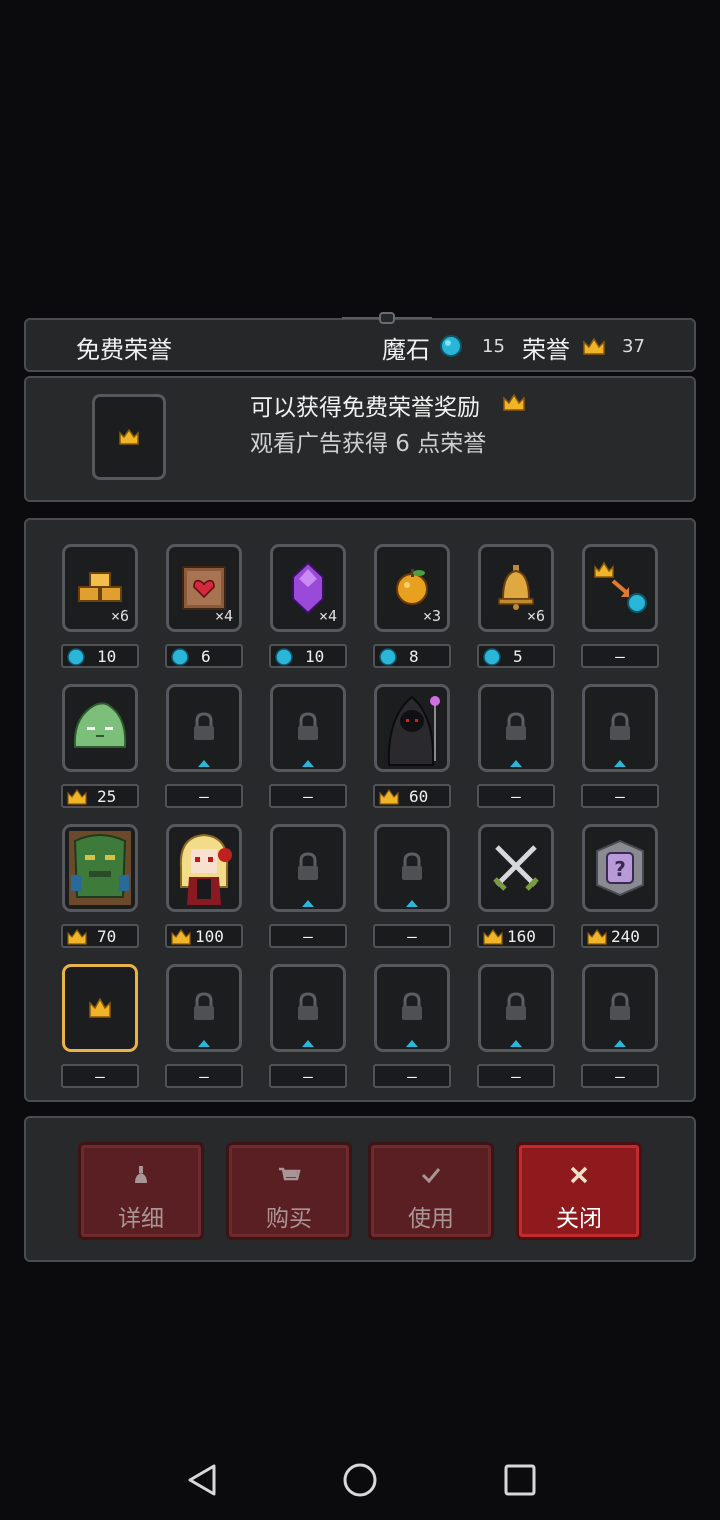 This screenshot has width=720, height=1520. I want to click on buy-button: 购买, so click(289, 1191).